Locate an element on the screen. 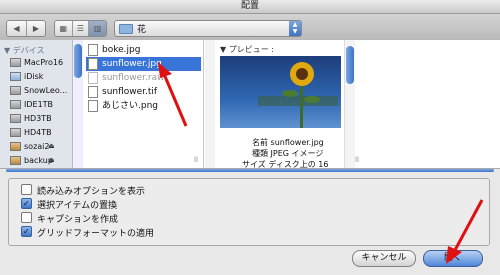  sidebar-item-label: HD4TB is located at coordinates (38, 132).